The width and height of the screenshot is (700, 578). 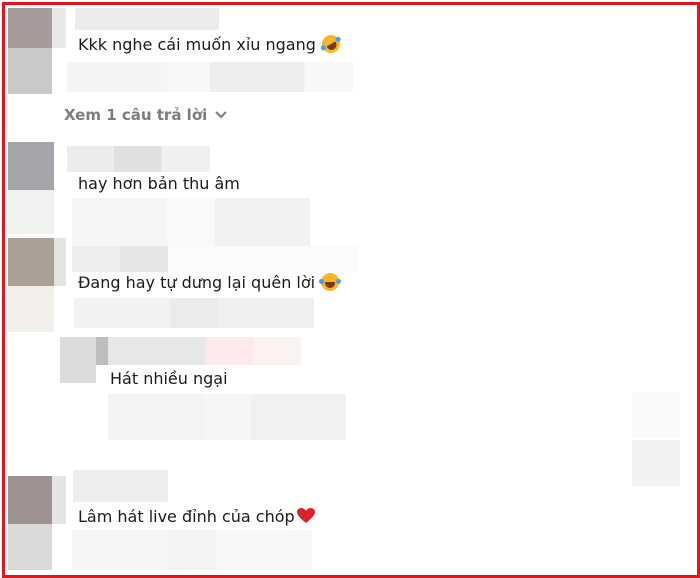 I want to click on view-replies-link: Xem 1 câu trả lời, so click(x=145, y=115).